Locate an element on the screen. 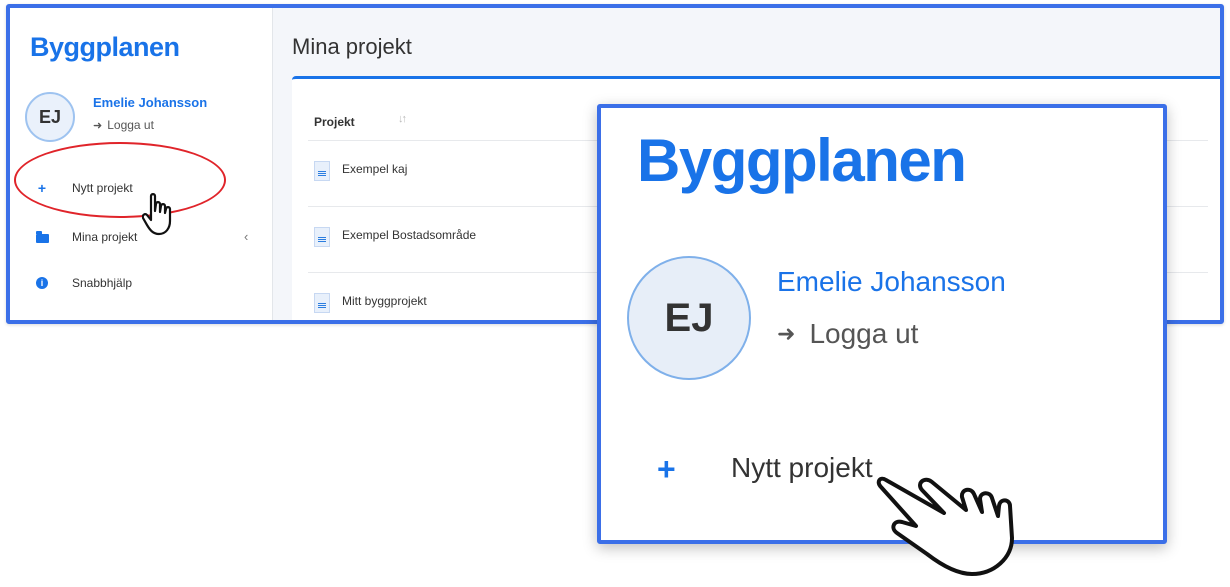 This screenshot has width=1230, height=587. zoom-logout-link: ➜ Logga ut is located at coordinates (847, 334).